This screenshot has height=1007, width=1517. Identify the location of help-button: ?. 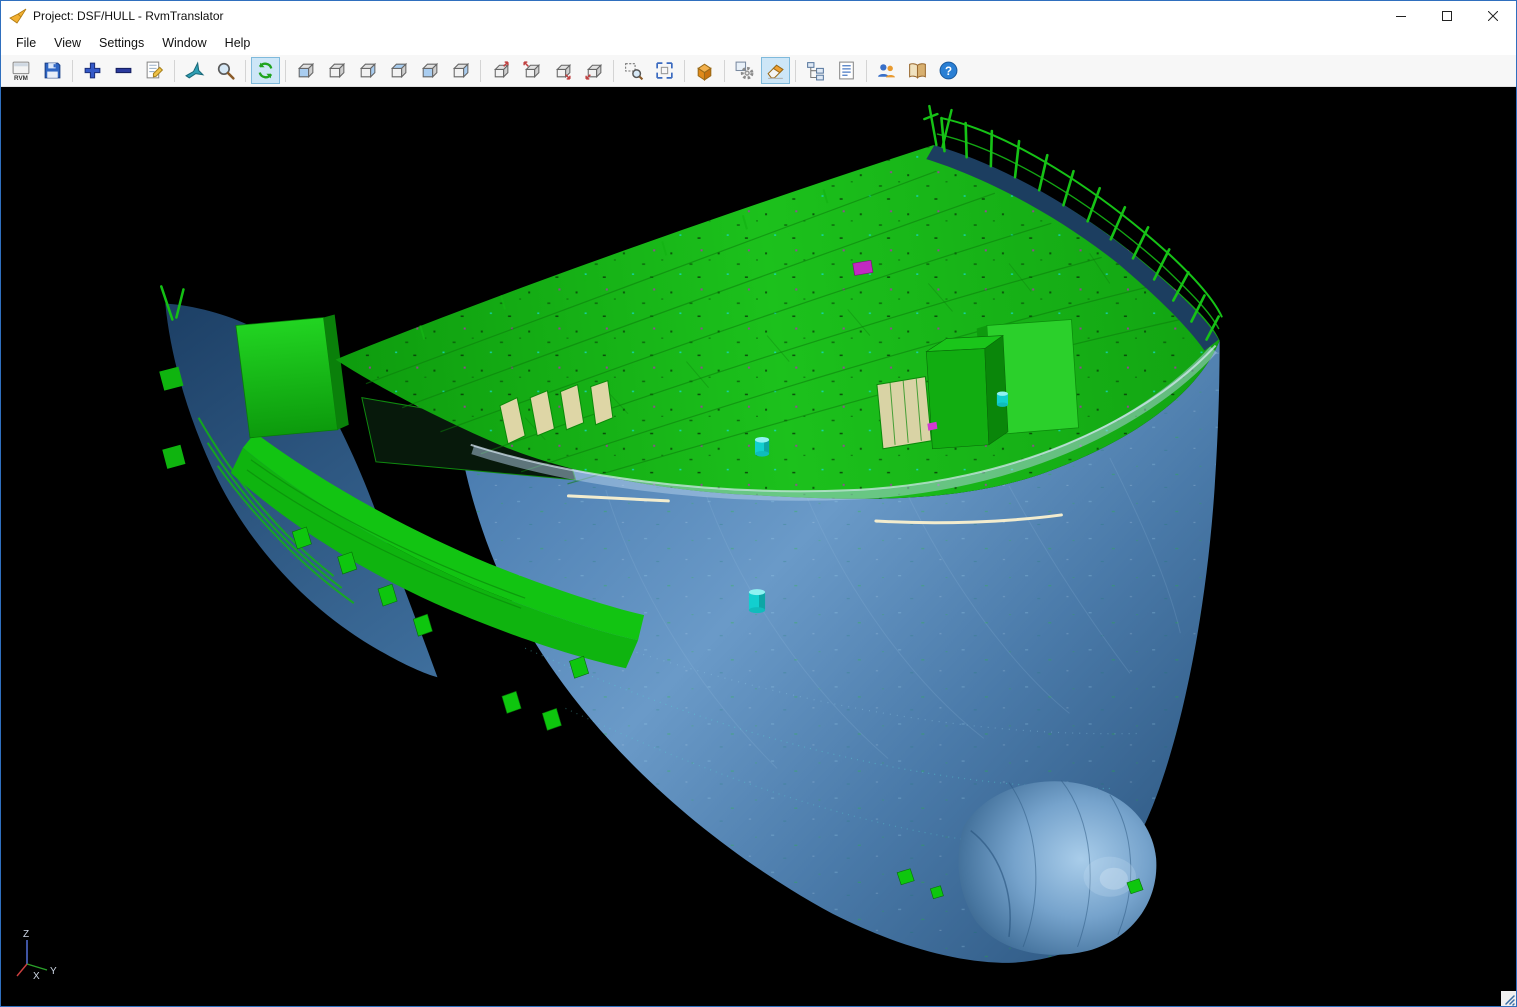
(948, 70).